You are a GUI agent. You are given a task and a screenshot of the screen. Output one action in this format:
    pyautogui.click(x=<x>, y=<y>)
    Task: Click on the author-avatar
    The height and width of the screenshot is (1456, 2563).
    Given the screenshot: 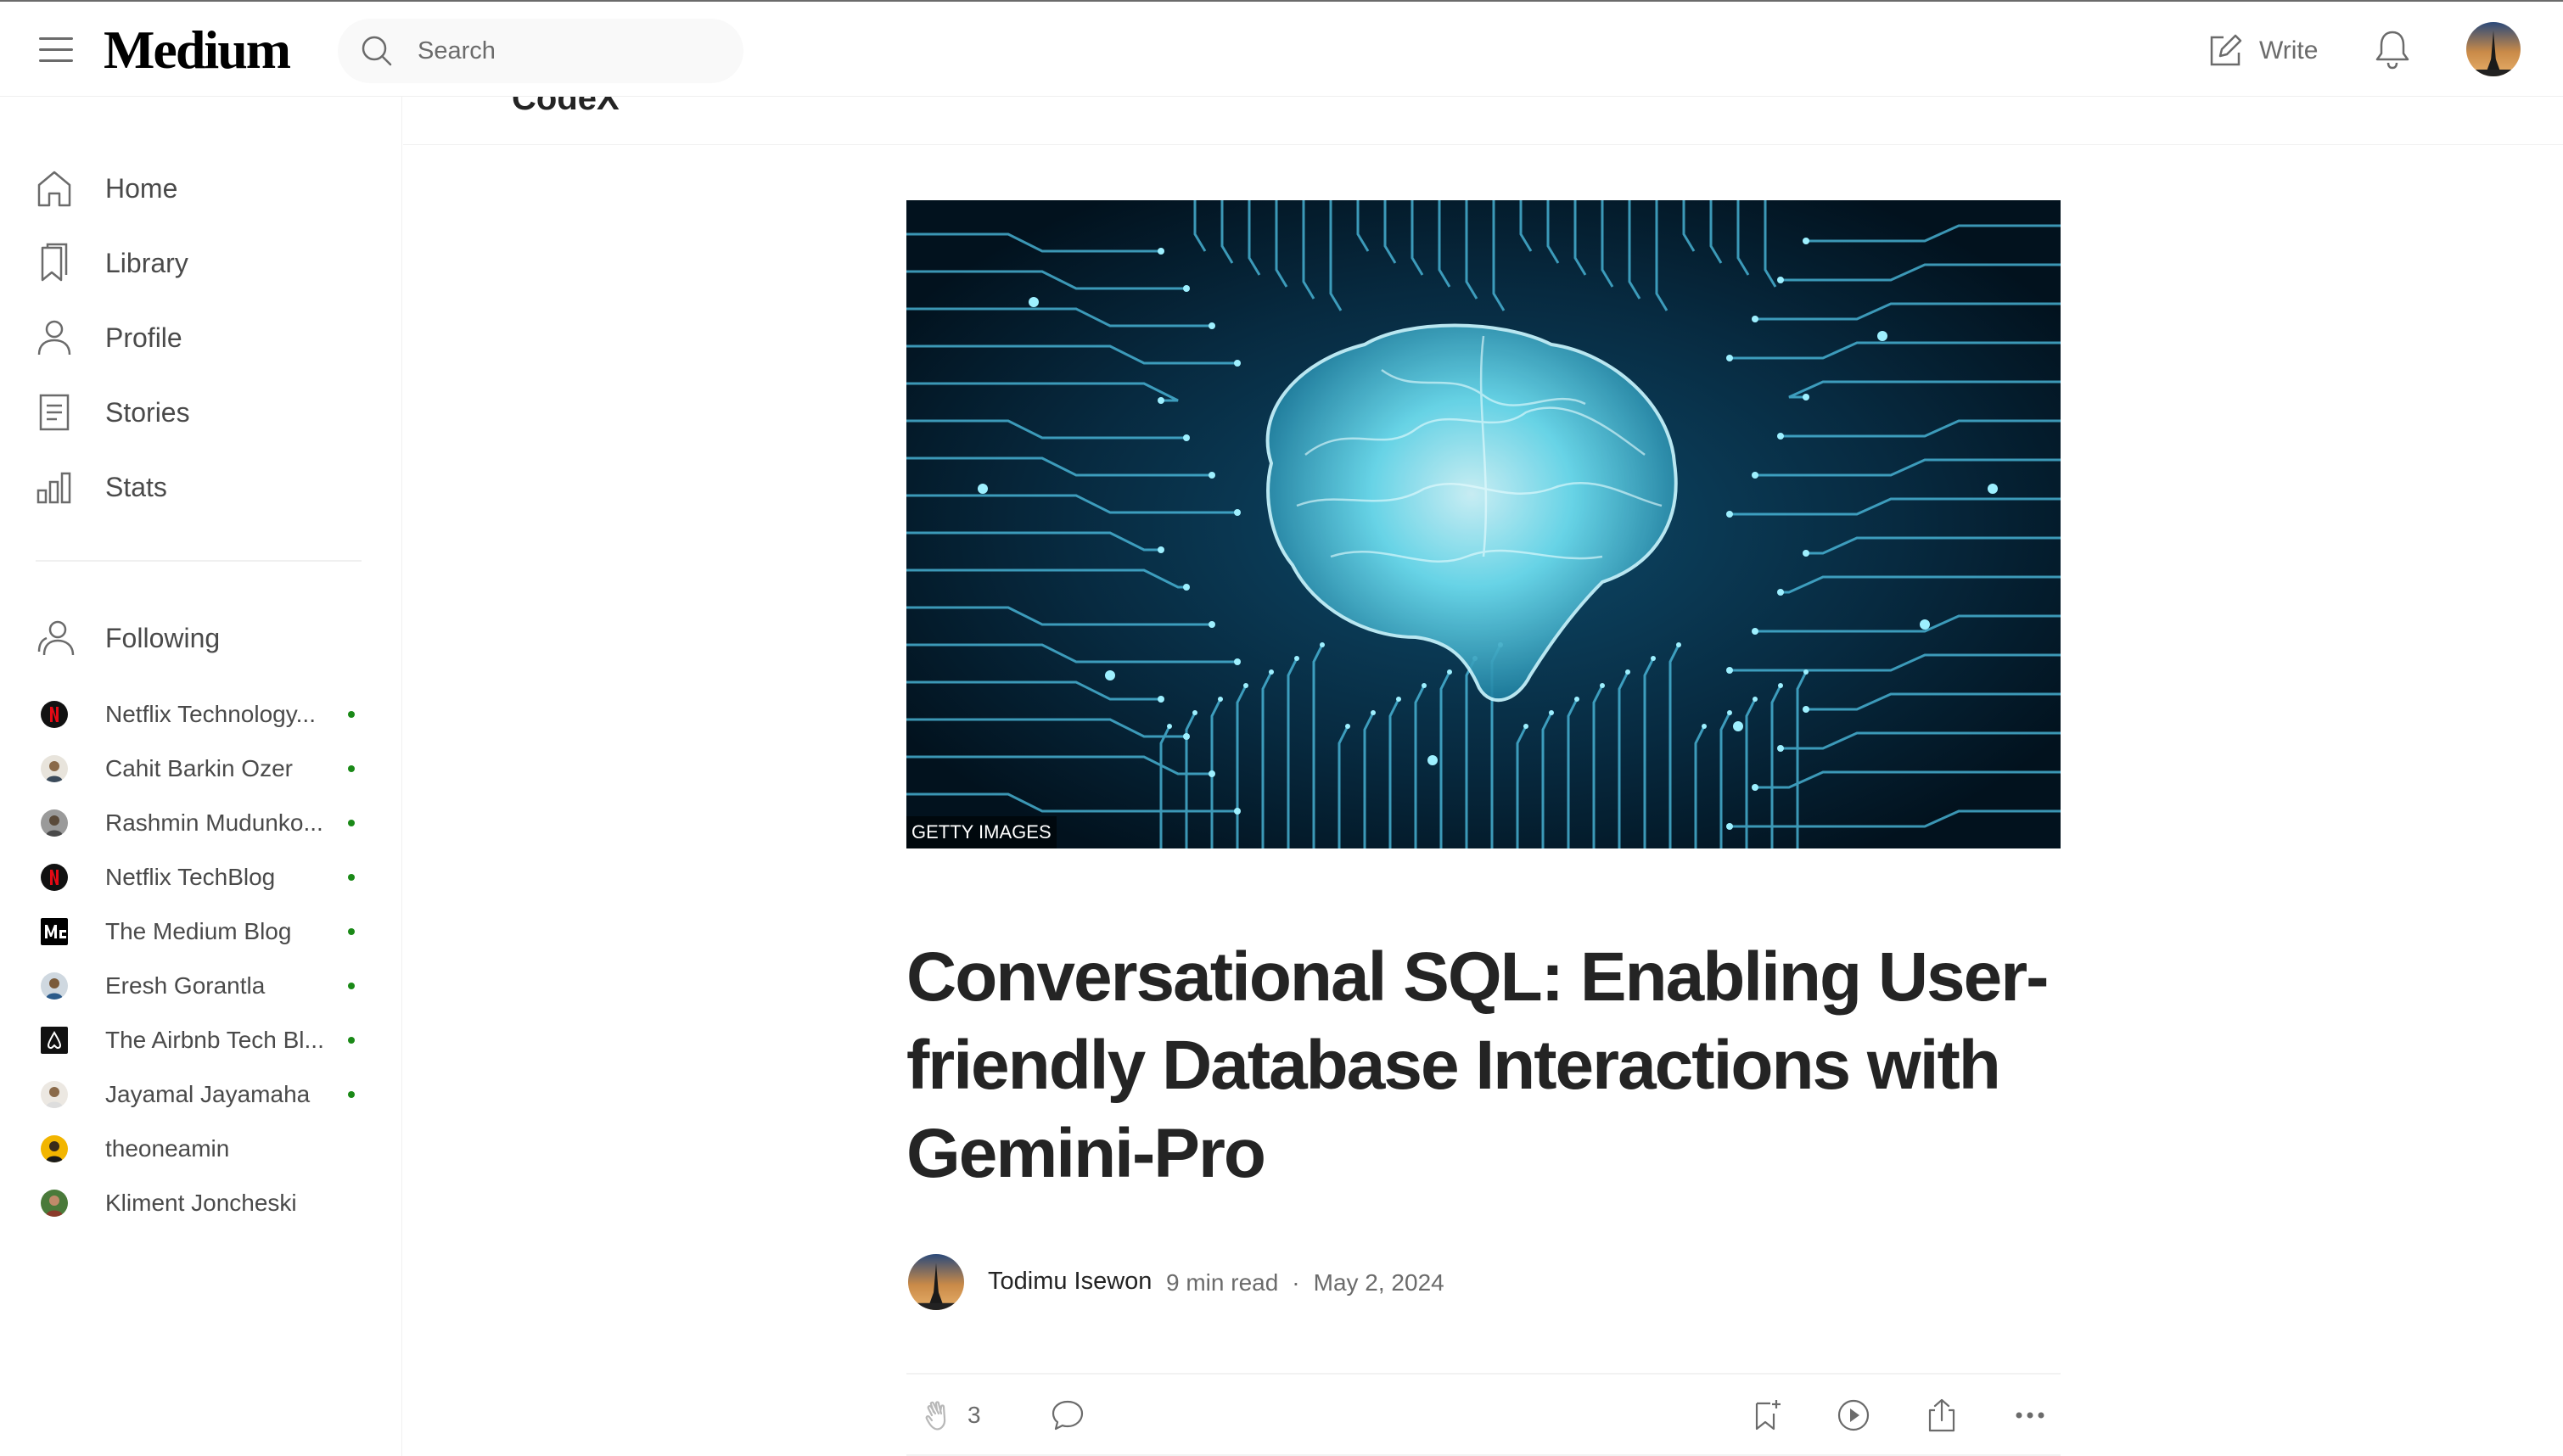 What is the action you would take?
    pyautogui.click(x=936, y=1282)
    